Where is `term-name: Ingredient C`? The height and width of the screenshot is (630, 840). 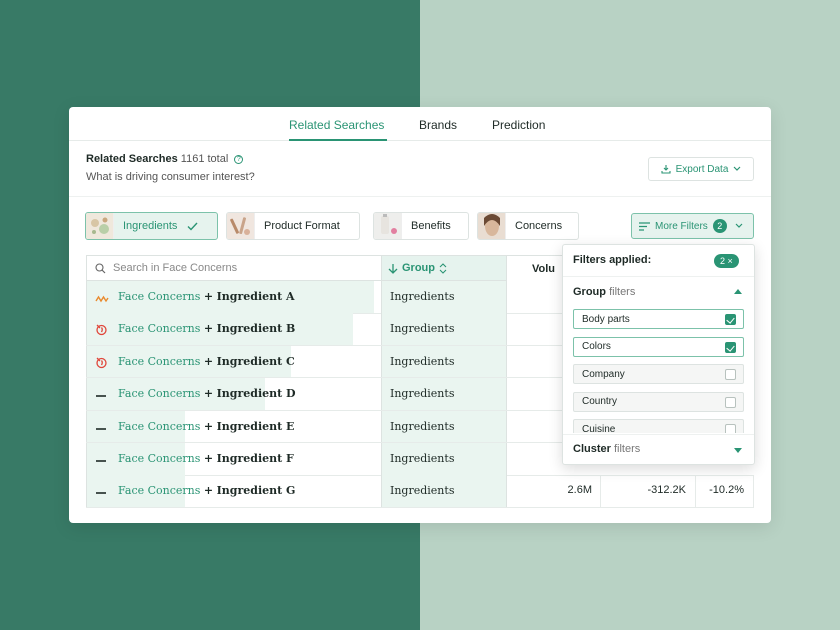
term-name: Ingredient C is located at coordinates (255, 361).